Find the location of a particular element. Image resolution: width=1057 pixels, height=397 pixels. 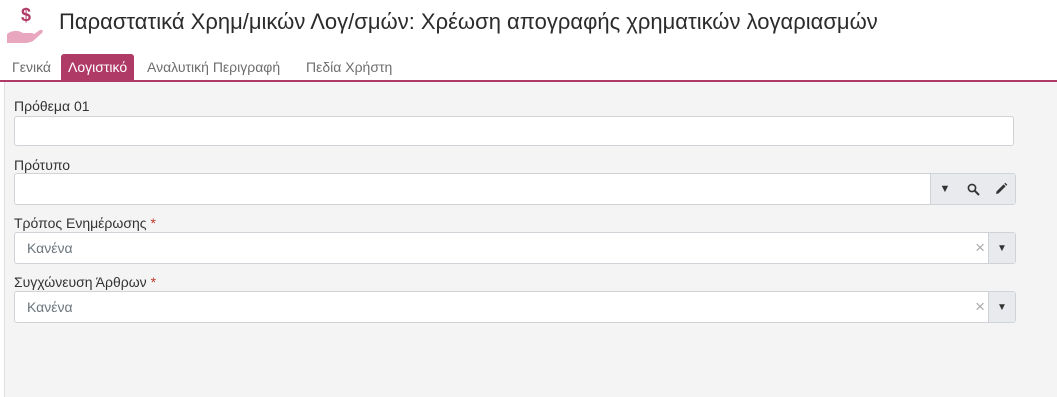

tab-general: Γενικά is located at coordinates (31, 67).